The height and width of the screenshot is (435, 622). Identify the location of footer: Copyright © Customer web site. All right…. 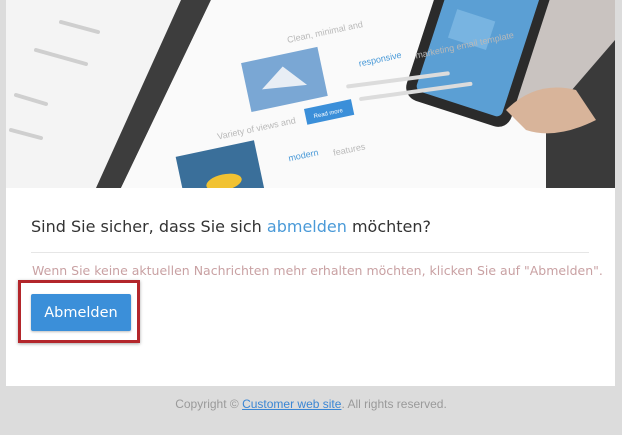
(311, 404).